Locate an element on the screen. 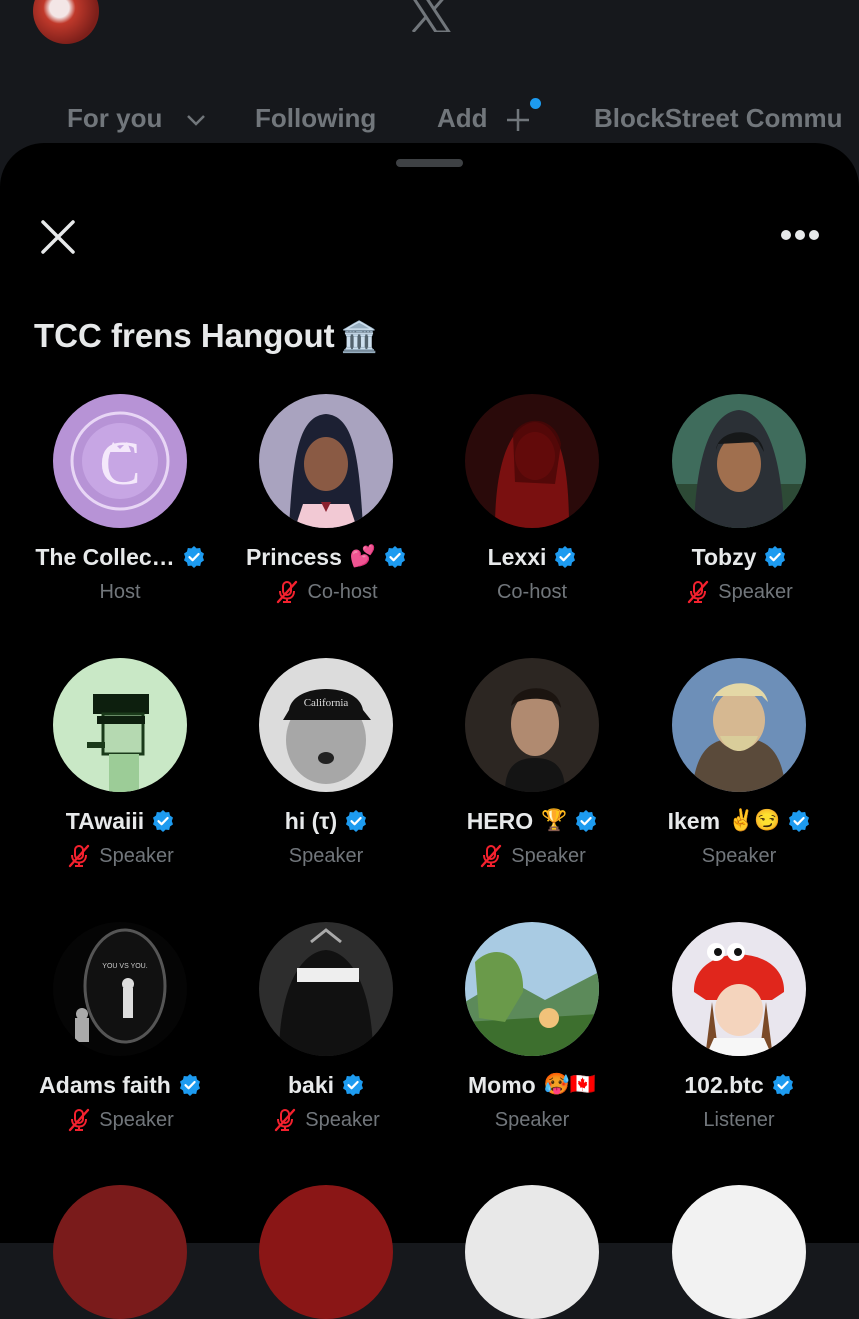  participant-avatar: YOU VS YOU. is located at coordinates (120, 989).